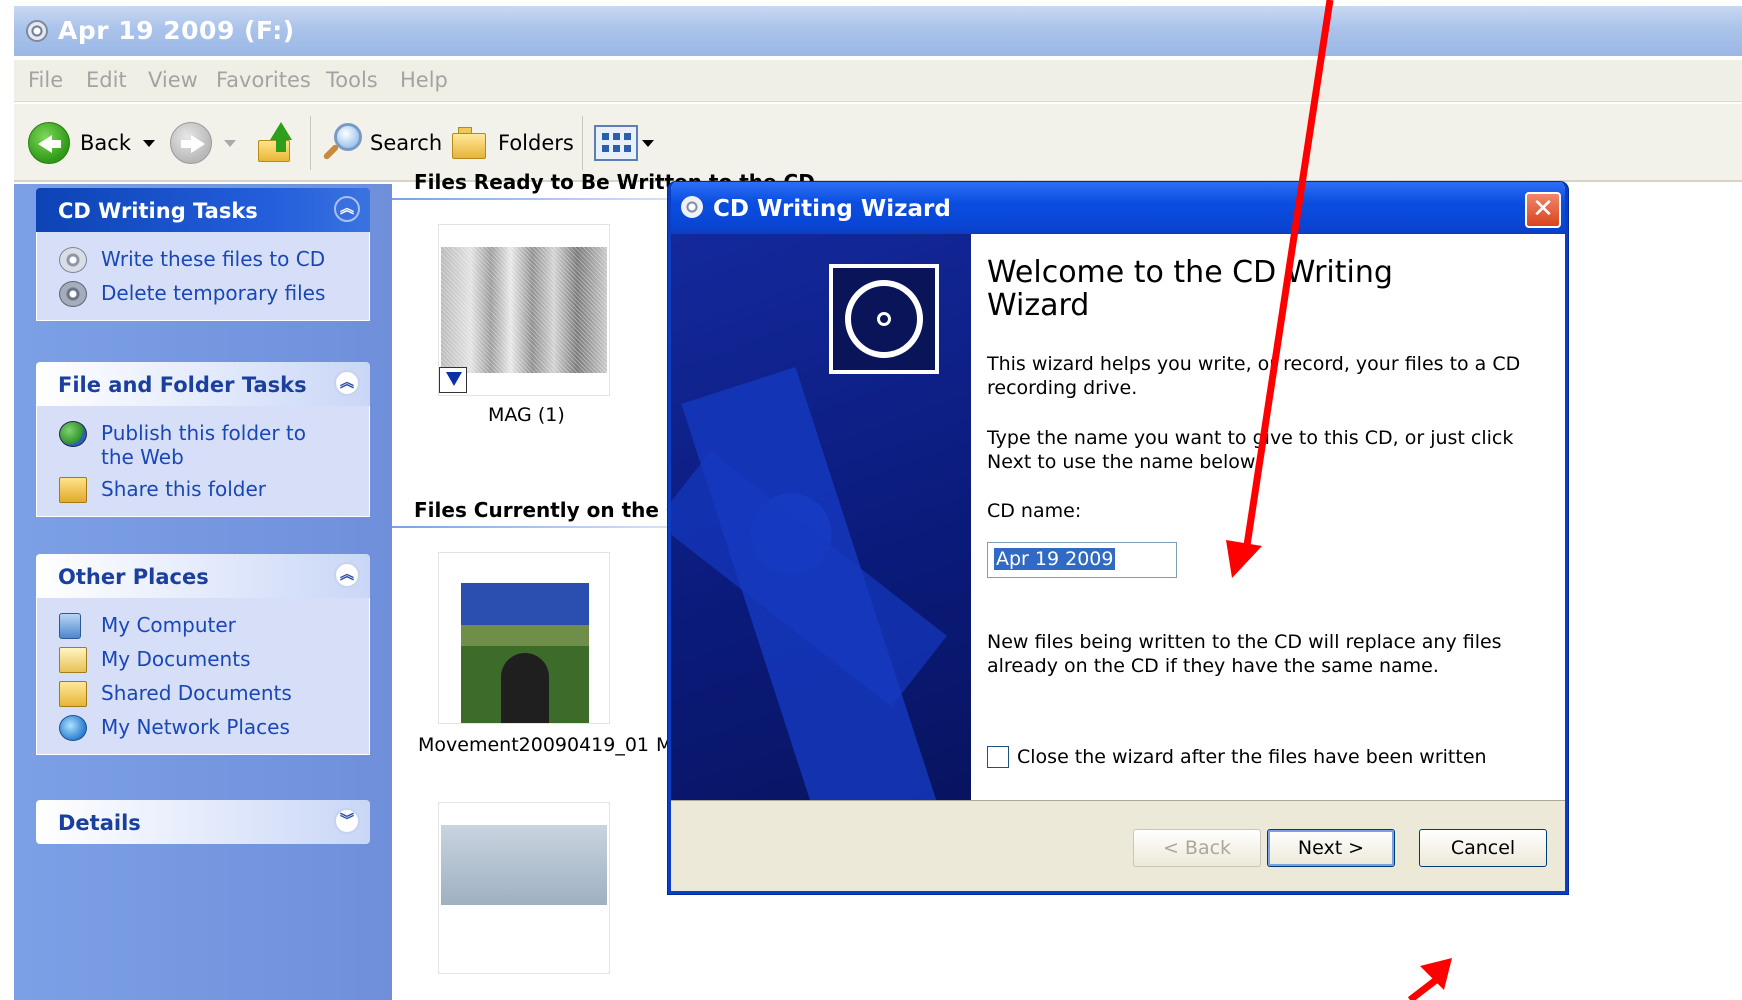  I want to click on network-places-icon, so click(73, 728).